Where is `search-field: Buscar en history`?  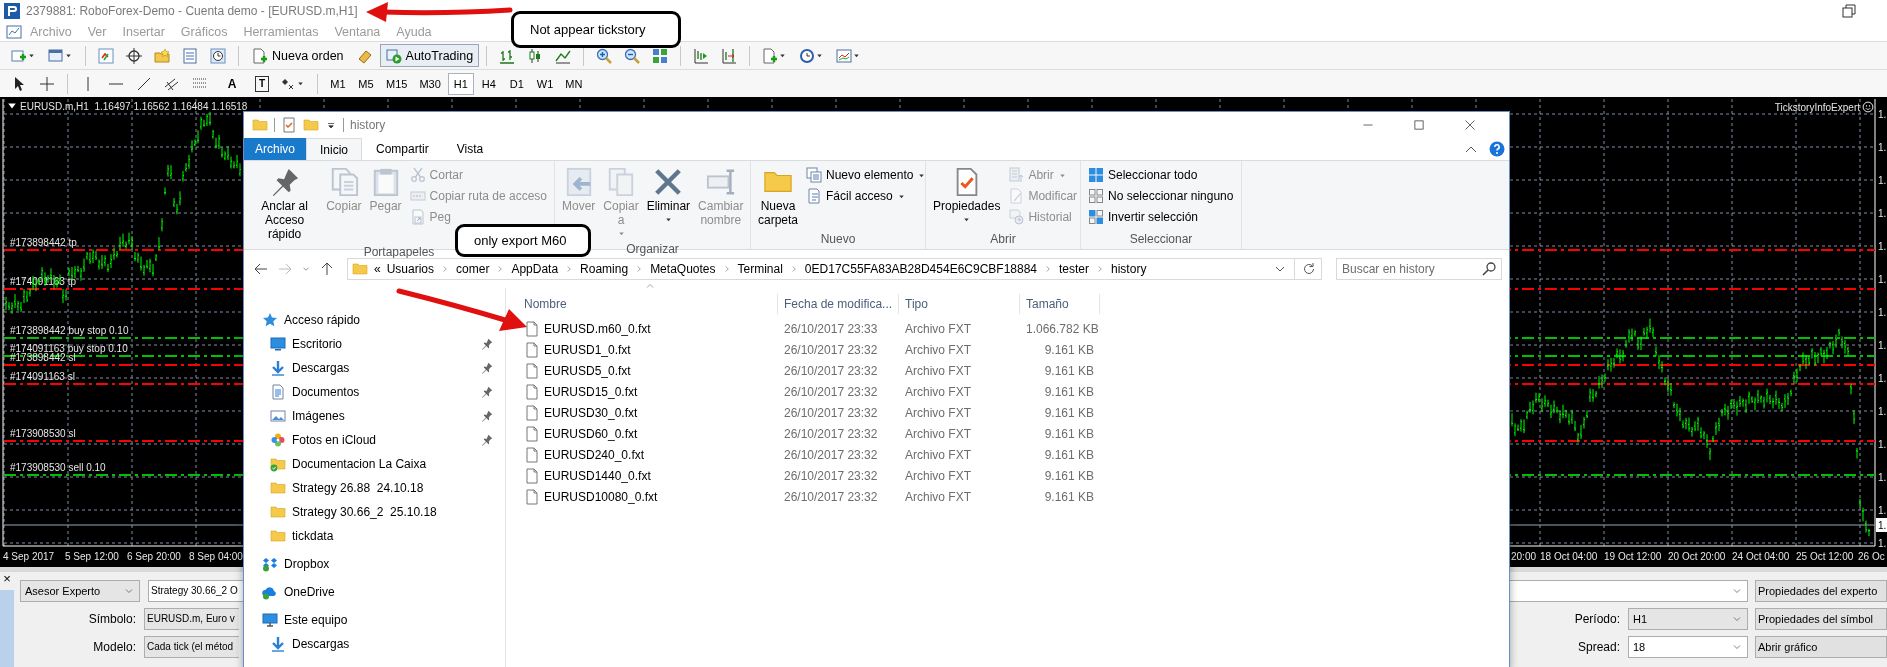 search-field: Buscar en history is located at coordinates (1419, 269).